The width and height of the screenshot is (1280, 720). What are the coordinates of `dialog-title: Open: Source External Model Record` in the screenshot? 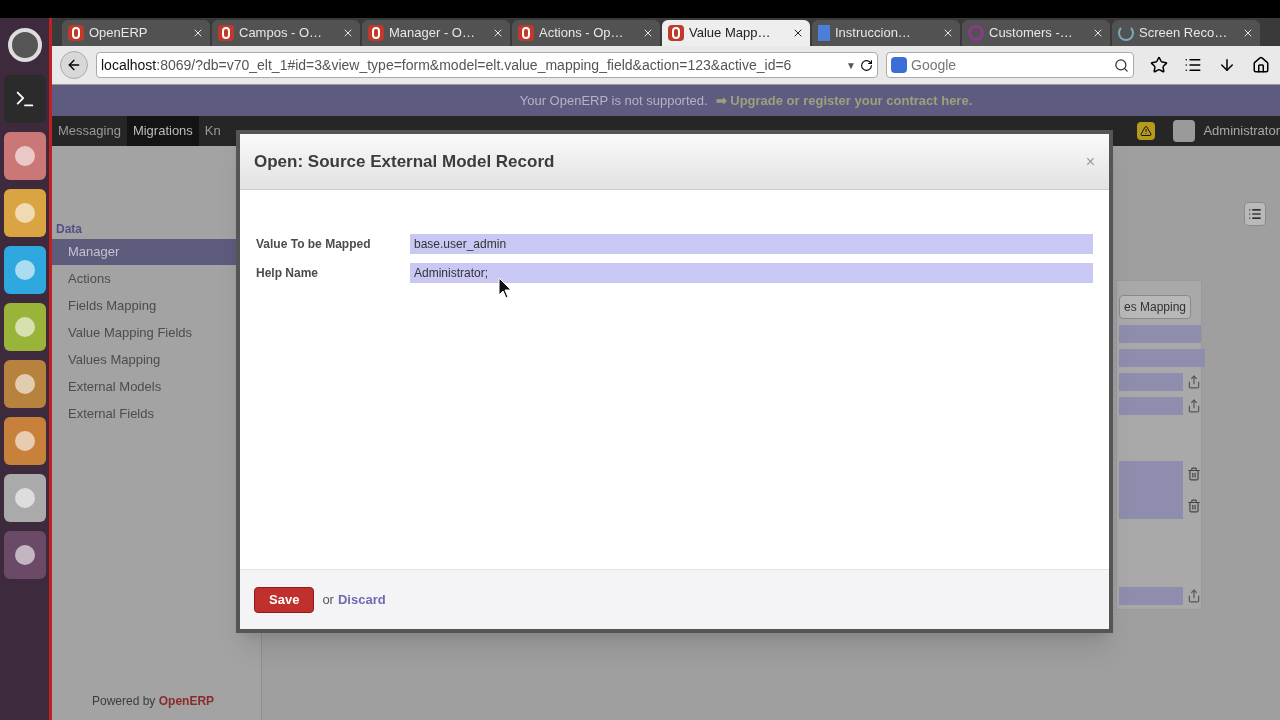 It's located at (405, 161).